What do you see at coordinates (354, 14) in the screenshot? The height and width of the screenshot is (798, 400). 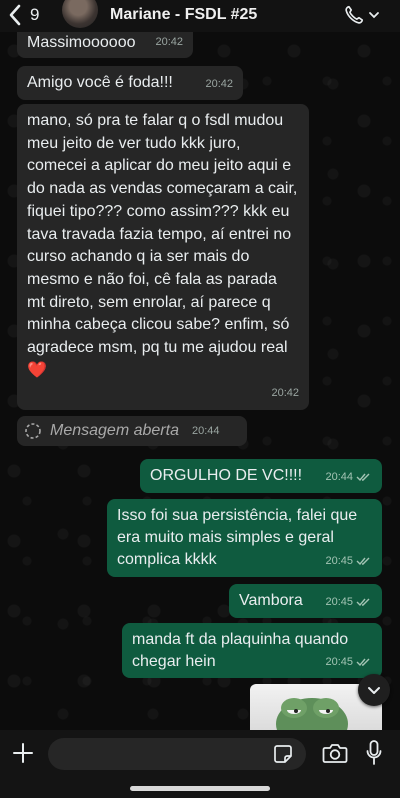 I see `phone-icon` at bounding box center [354, 14].